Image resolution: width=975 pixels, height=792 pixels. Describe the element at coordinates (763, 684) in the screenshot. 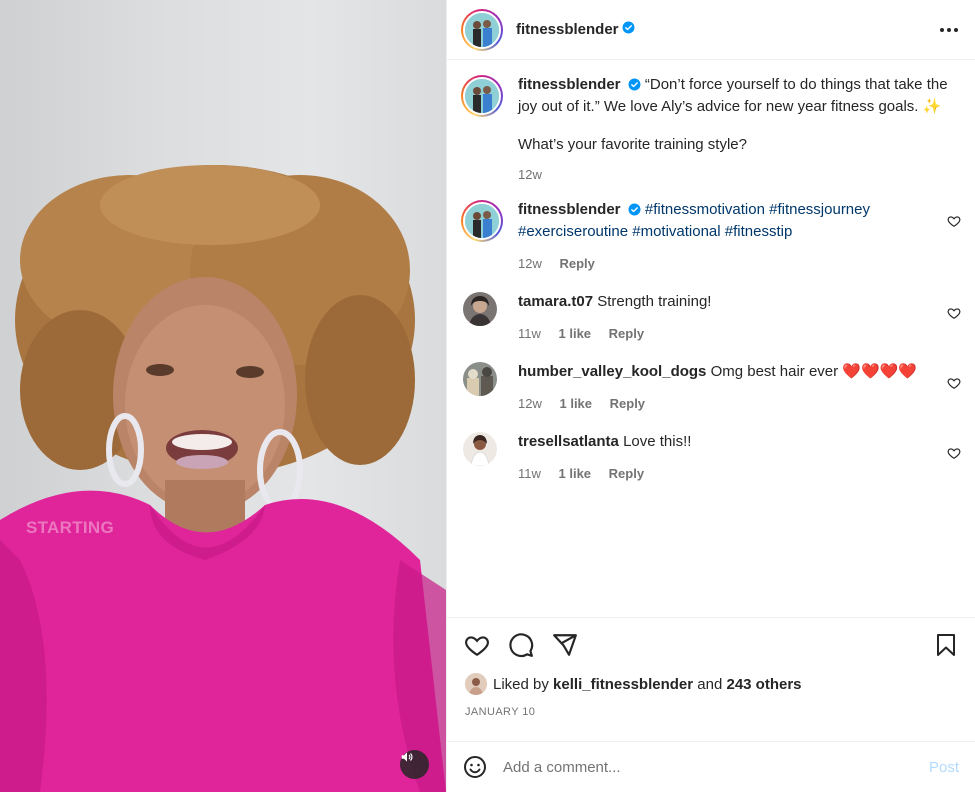

I see `likes-count: 243 others` at that location.